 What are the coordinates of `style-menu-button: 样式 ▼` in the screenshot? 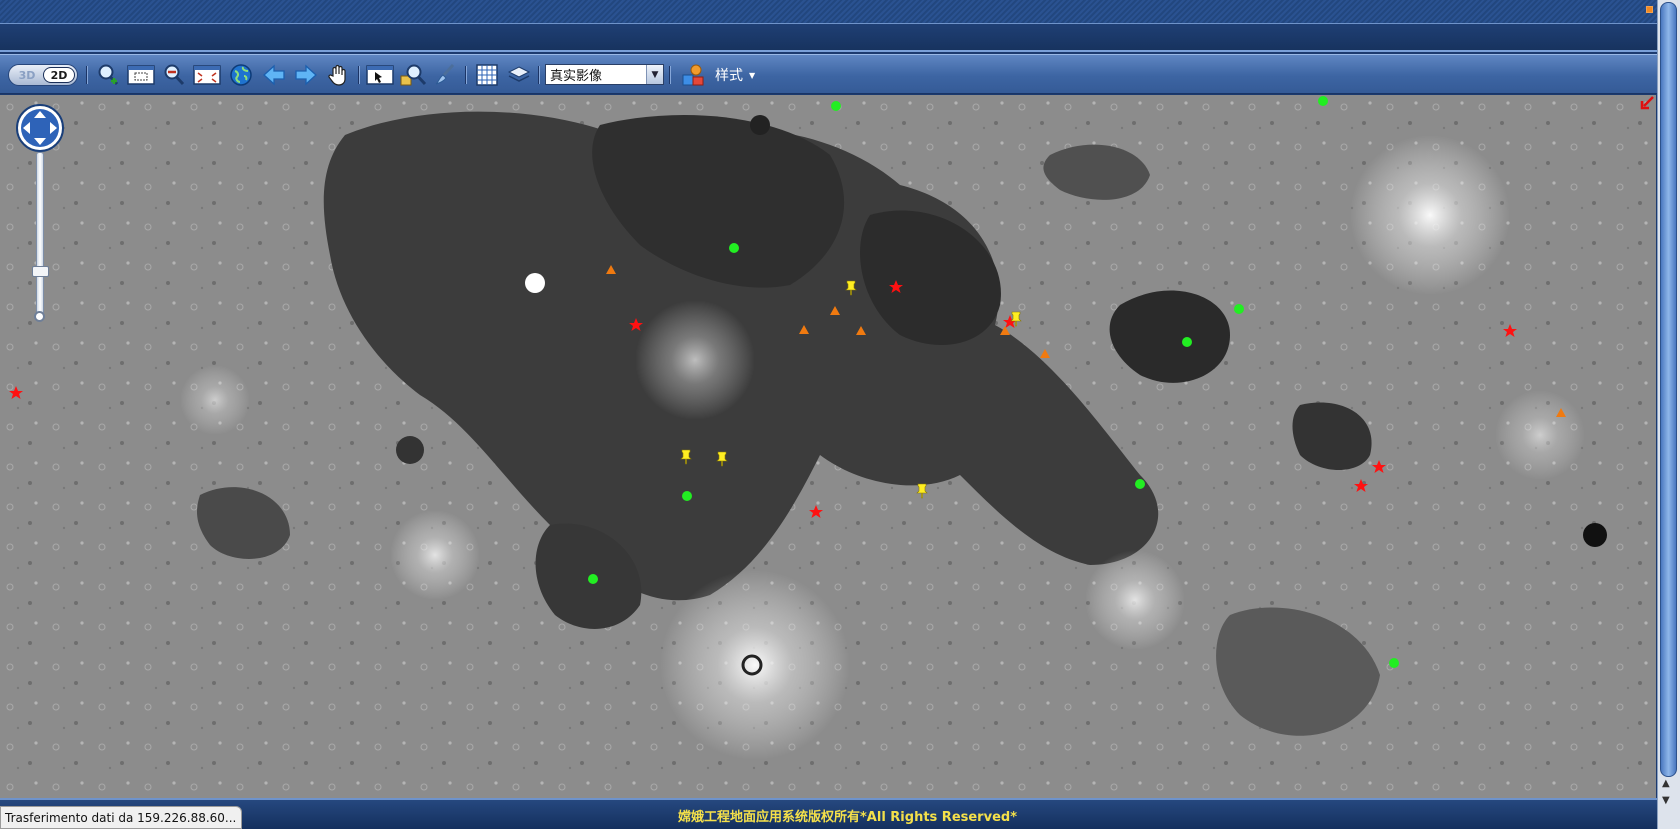 It's located at (718, 75).